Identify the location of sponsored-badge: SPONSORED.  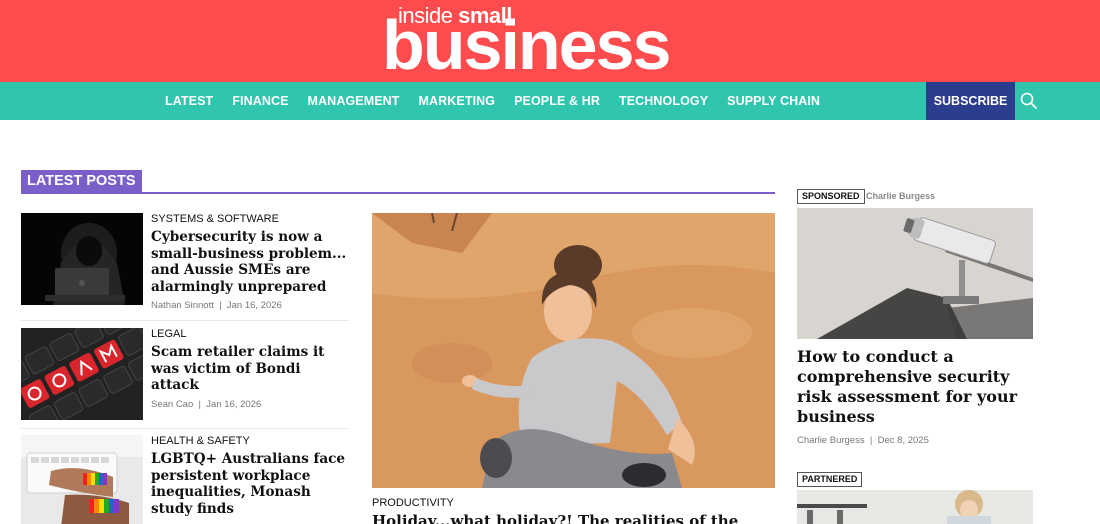
(831, 196).